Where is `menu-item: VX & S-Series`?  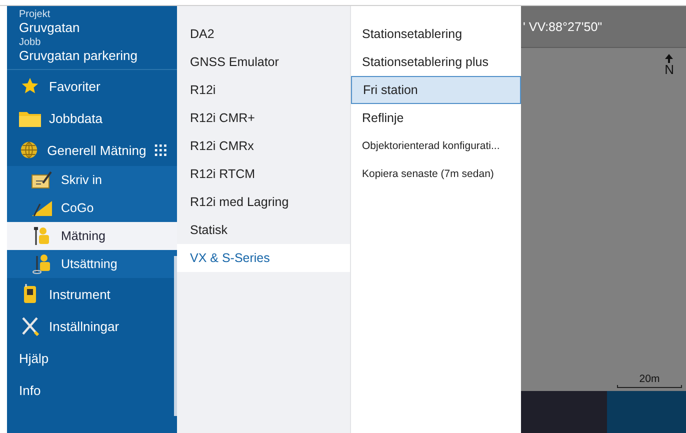
menu-item: VX & S-Series is located at coordinates (263, 258).